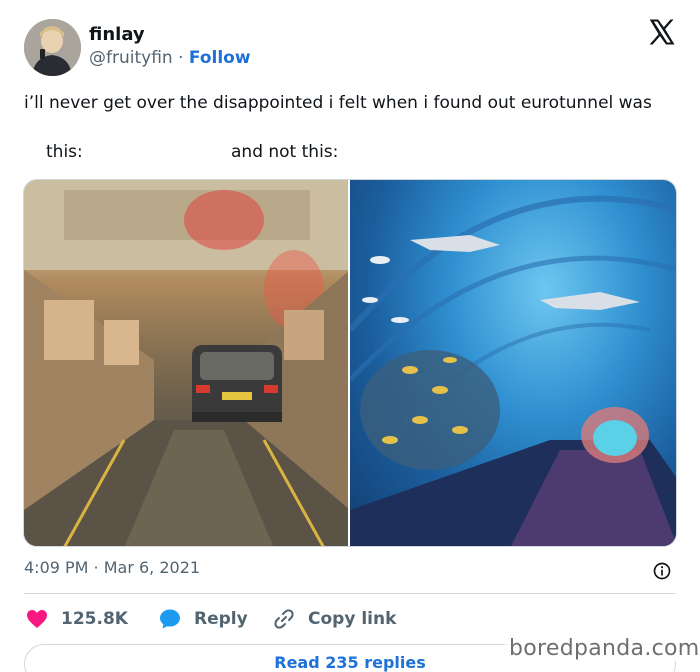  Describe the element at coordinates (112, 567) in the screenshot. I see `timestamp: 4:09 PM · Mar 6, 2021` at that location.